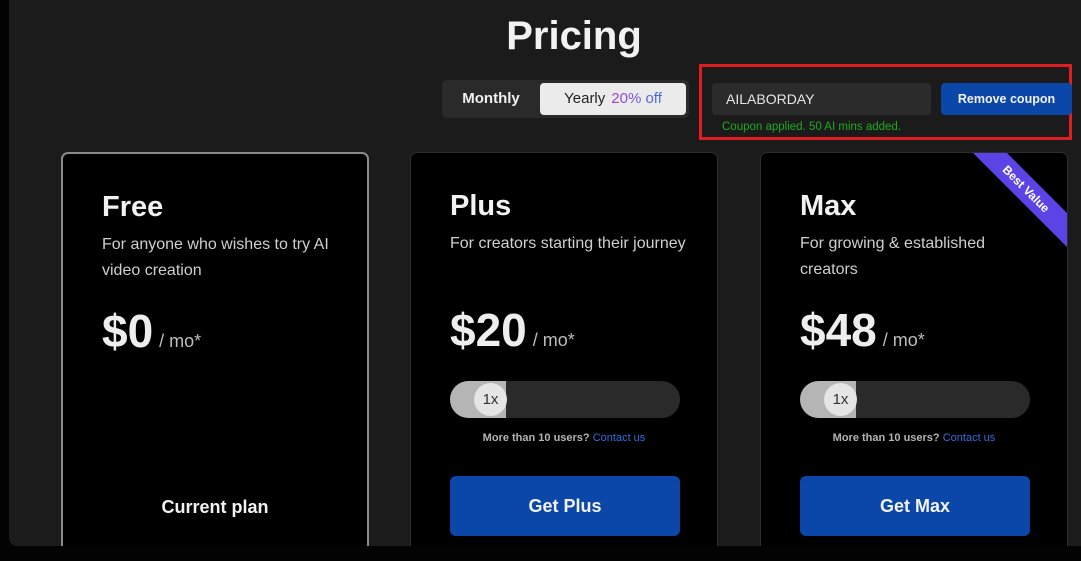 This screenshot has width=1081, height=561. What do you see at coordinates (574, 36) in the screenshot?
I see `page-title: Pricing` at bounding box center [574, 36].